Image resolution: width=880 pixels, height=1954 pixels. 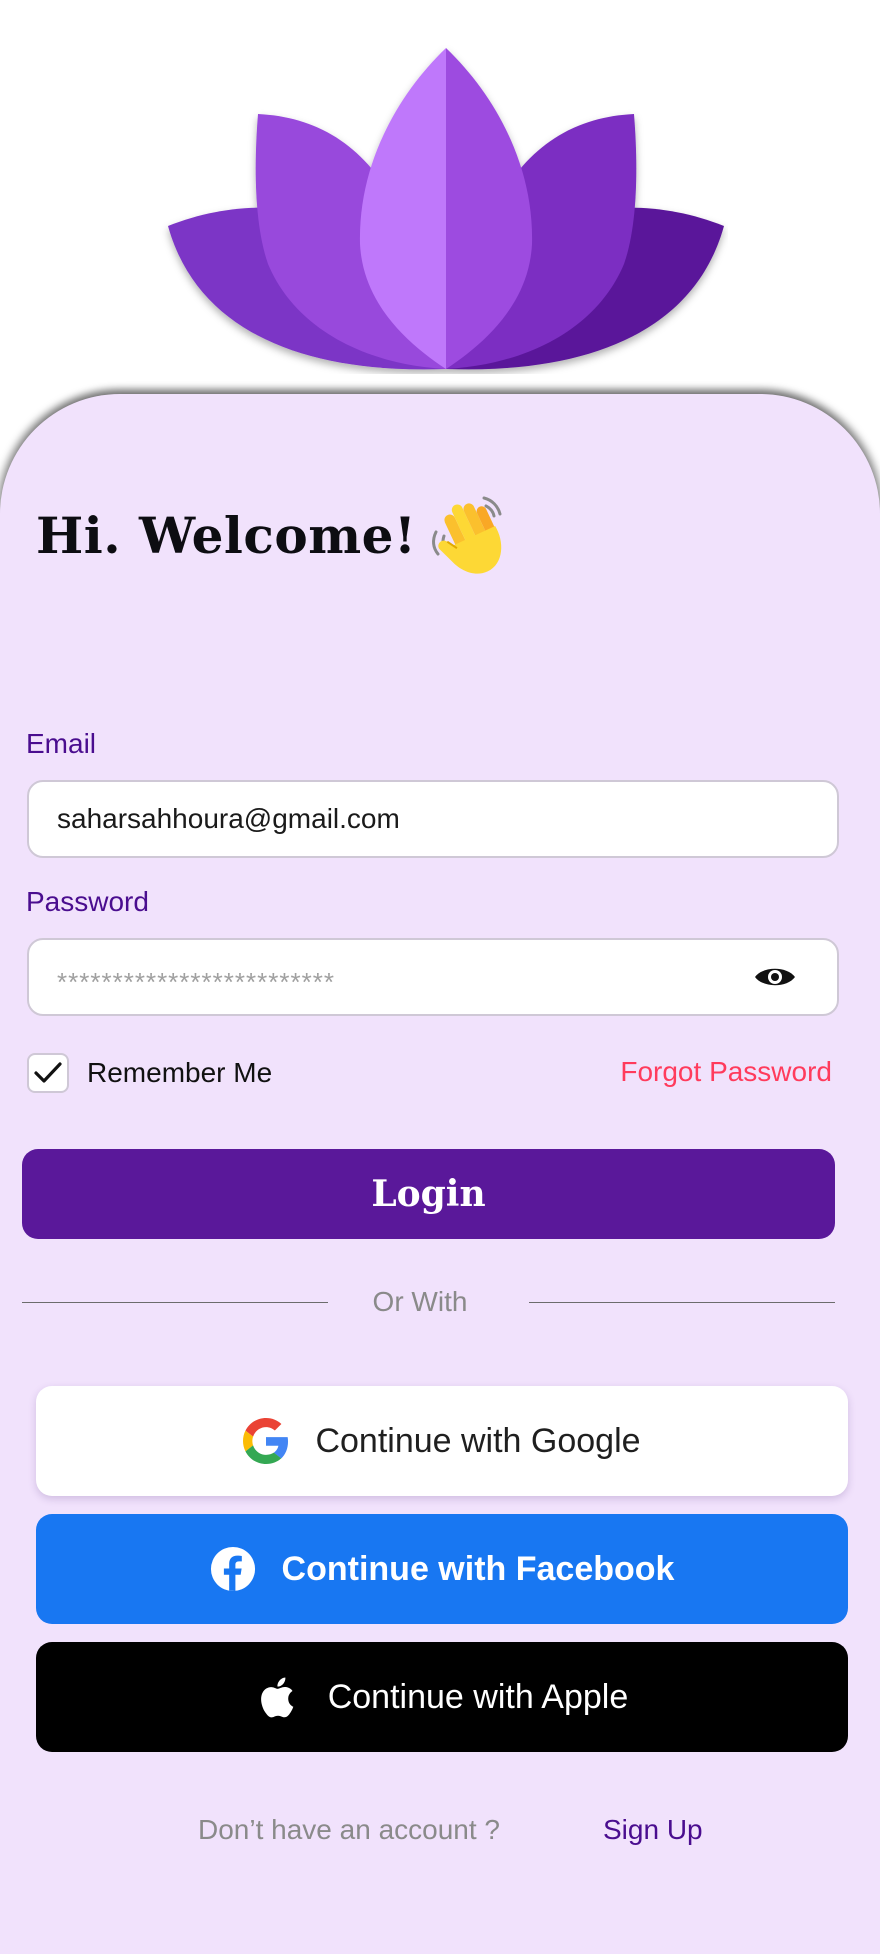 What do you see at coordinates (478, 1568) in the screenshot?
I see `facebook-button-label: Continue with Facebook` at bounding box center [478, 1568].